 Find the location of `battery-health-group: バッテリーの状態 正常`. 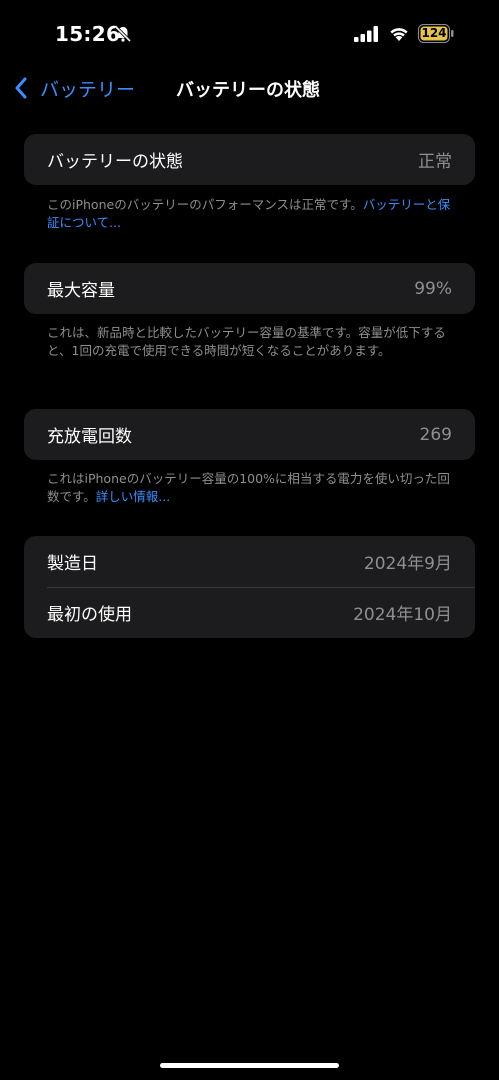

battery-health-group: バッテリーの状態 正常 is located at coordinates (249, 159).